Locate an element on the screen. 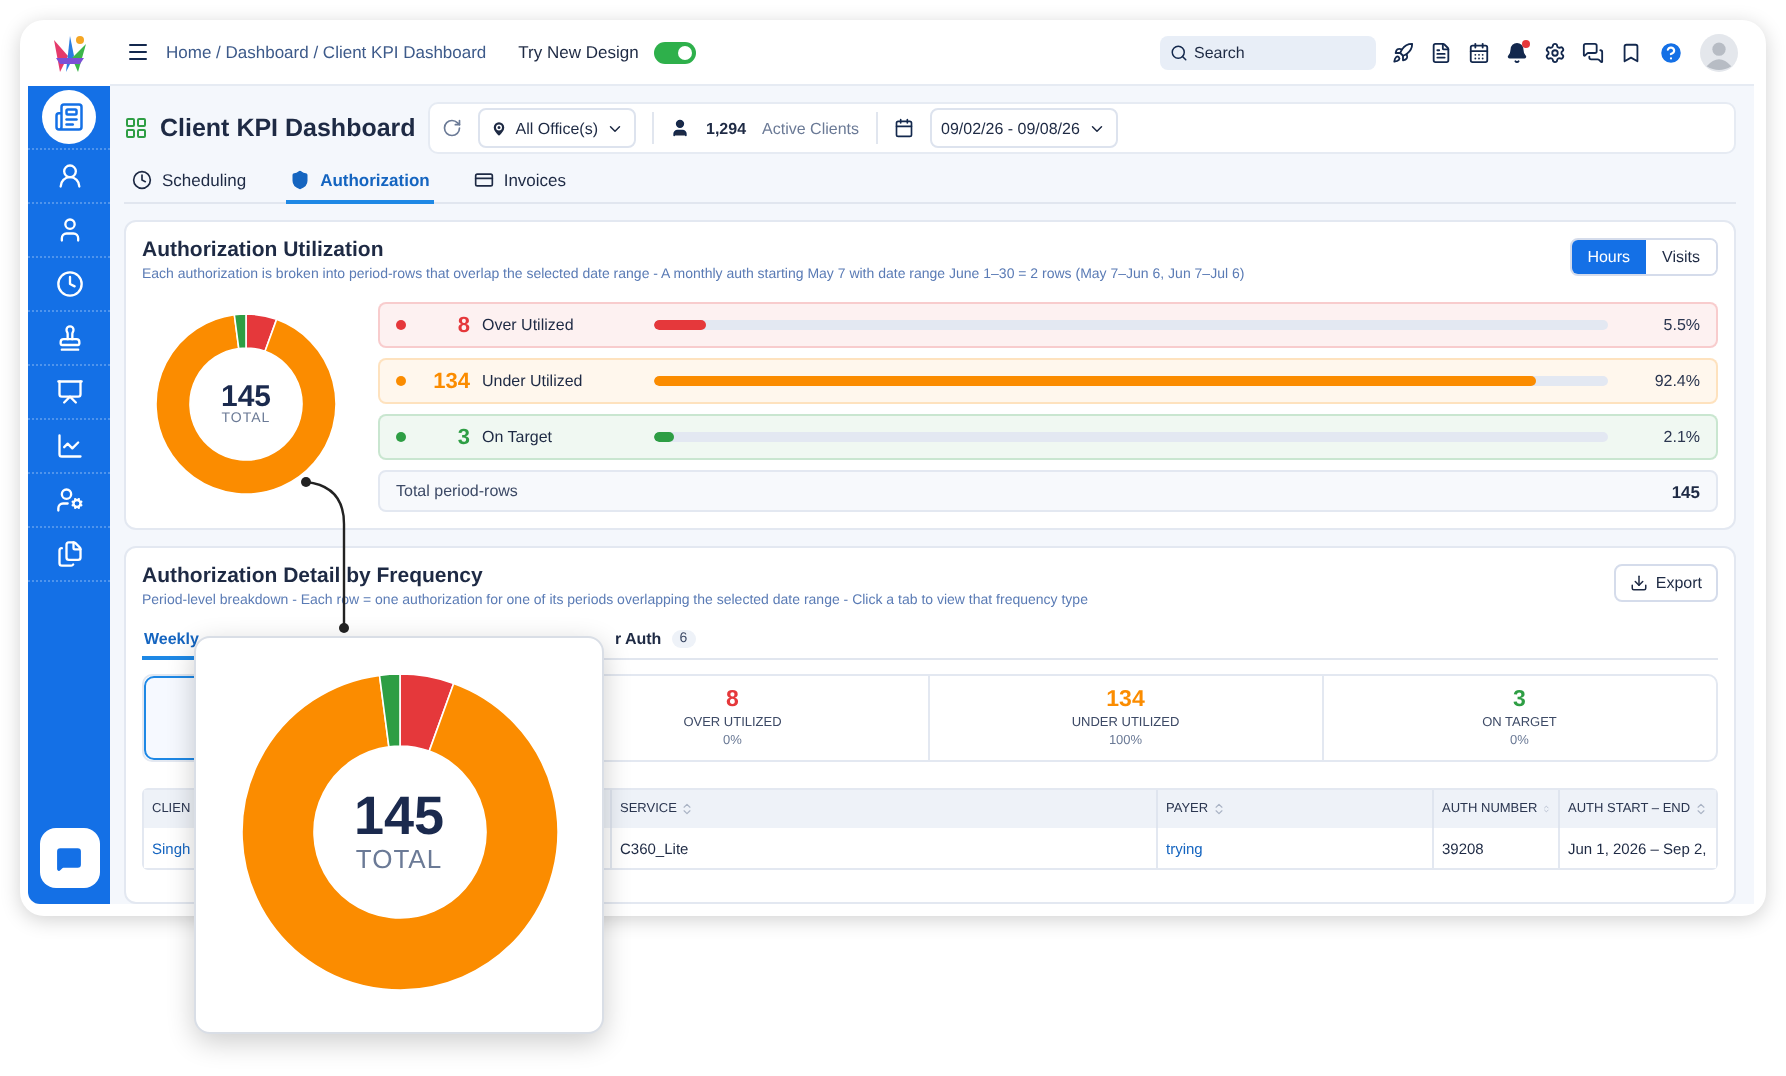 The image size is (1786, 1076). newspaper-icon is located at coordinates (69, 117).